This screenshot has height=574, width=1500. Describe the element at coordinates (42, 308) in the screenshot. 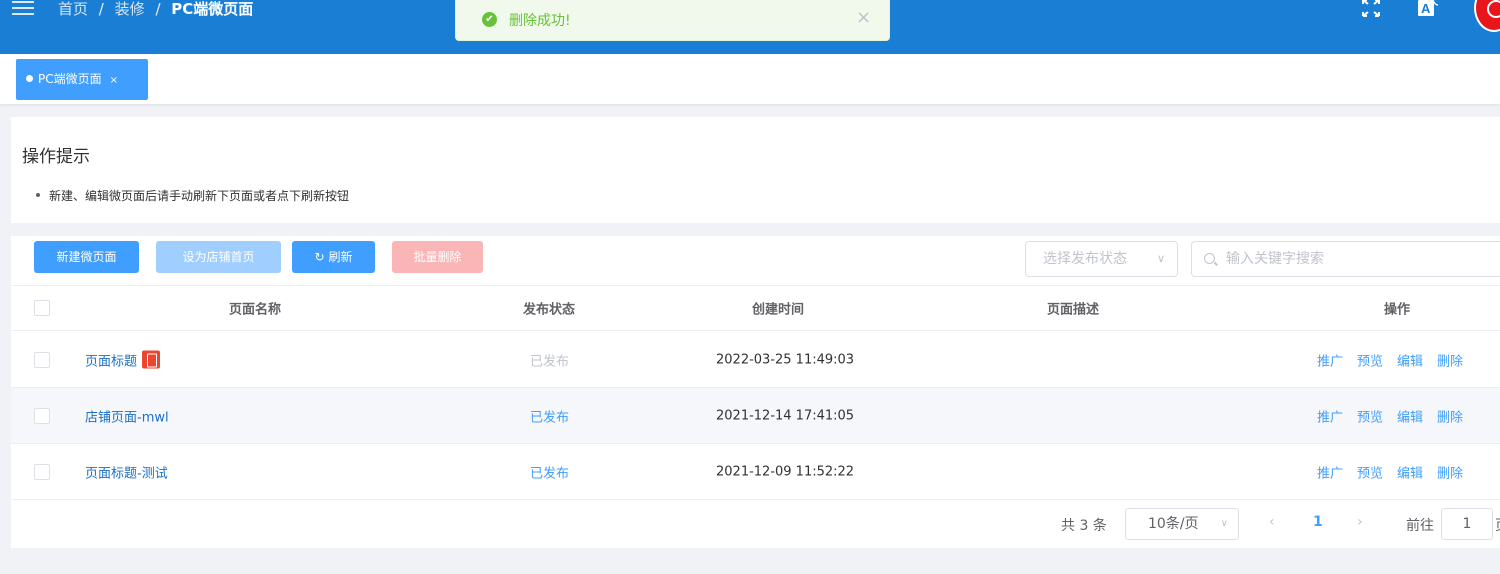

I see `select-all-checkbox` at that location.